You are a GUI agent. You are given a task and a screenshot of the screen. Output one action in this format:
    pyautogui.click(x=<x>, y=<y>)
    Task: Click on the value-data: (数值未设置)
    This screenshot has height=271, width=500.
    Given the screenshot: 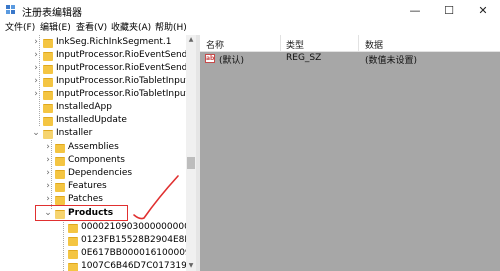 What is the action you would take?
    pyautogui.click(x=391, y=61)
    